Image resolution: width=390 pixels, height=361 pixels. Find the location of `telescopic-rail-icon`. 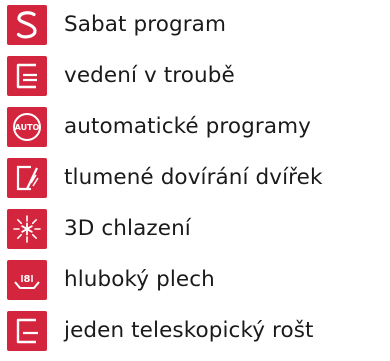

telescopic-rail-icon is located at coordinates (27, 331).